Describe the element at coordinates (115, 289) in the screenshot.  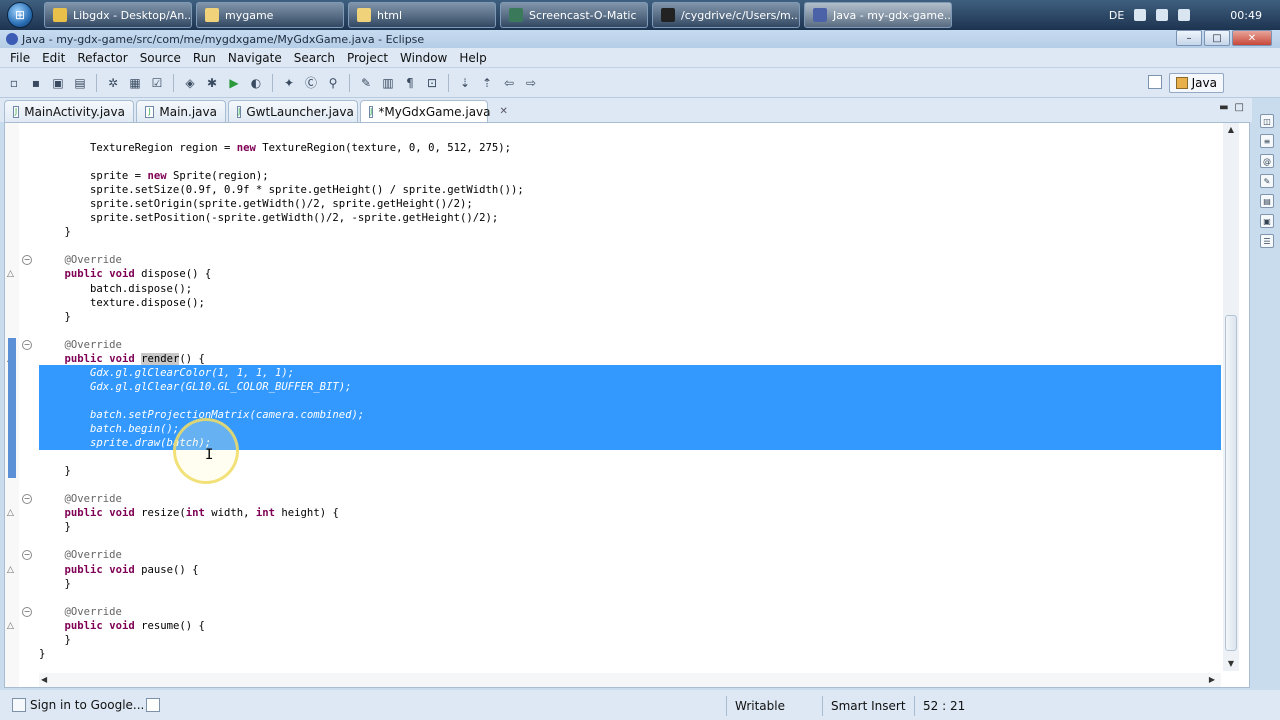
I see `code-line: batch.dispose();` at that location.